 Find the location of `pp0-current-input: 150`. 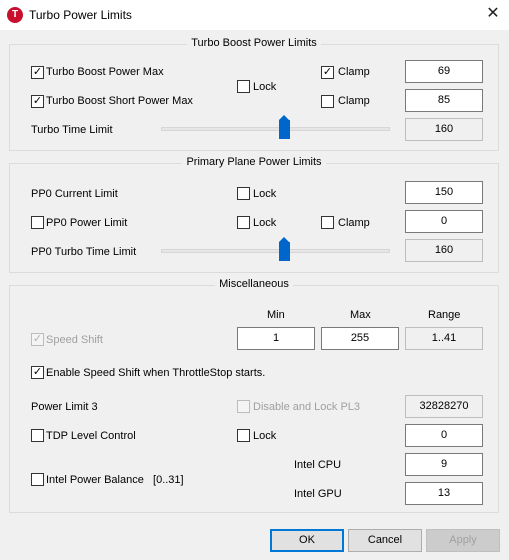

pp0-current-input: 150 is located at coordinates (444, 192).